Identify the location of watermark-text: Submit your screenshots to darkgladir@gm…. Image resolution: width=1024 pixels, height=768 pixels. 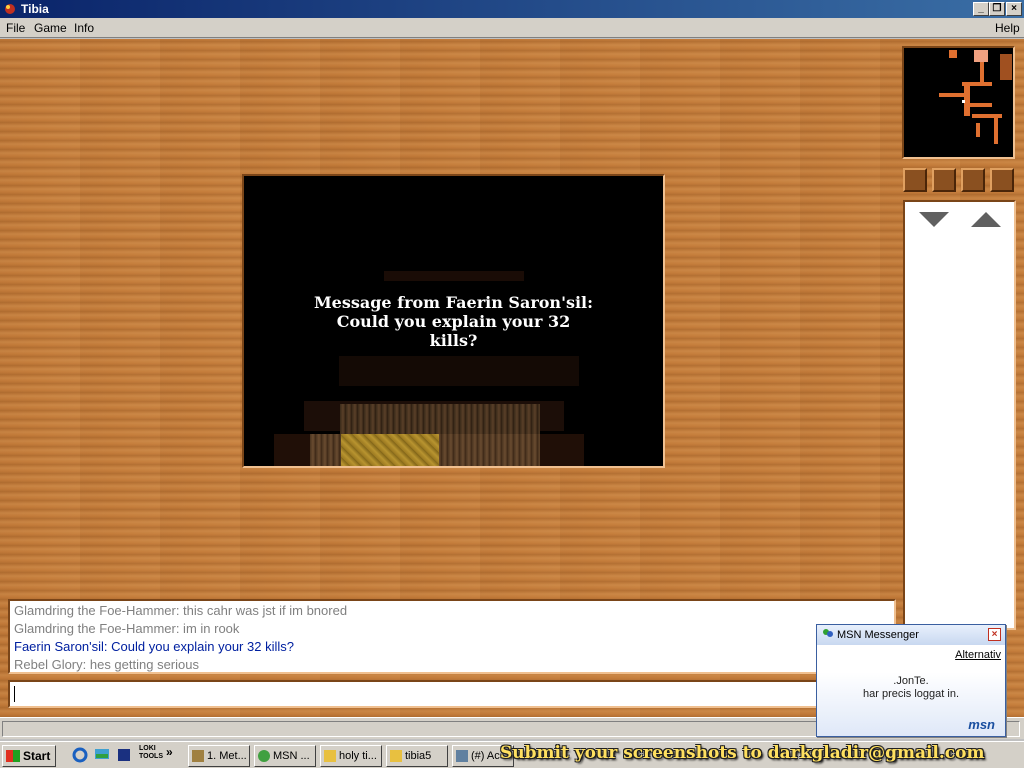
(742, 753).